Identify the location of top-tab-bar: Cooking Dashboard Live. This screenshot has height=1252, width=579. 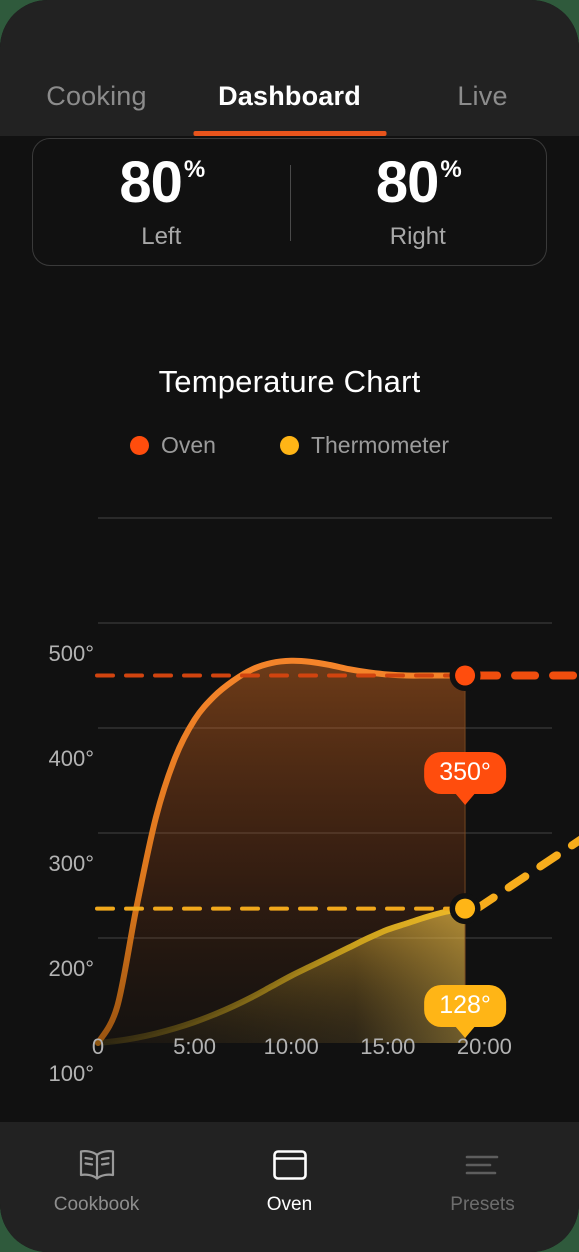
(289, 106).